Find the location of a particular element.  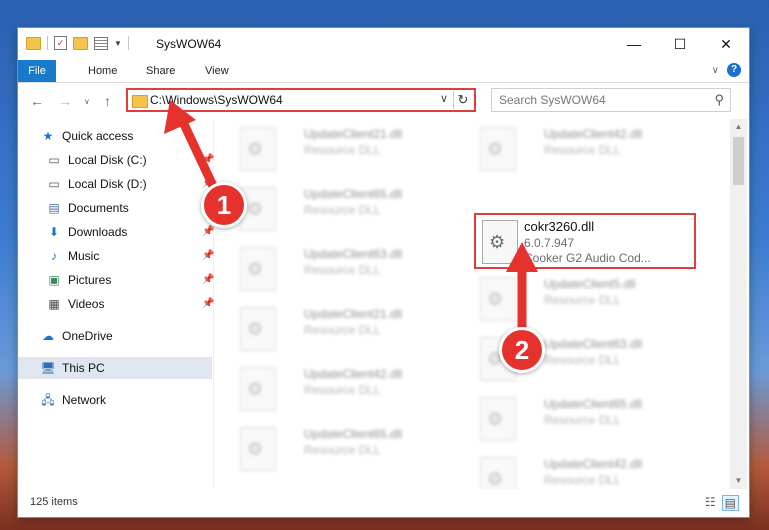

step-1-badge: 1 is located at coordinates (224, 205).